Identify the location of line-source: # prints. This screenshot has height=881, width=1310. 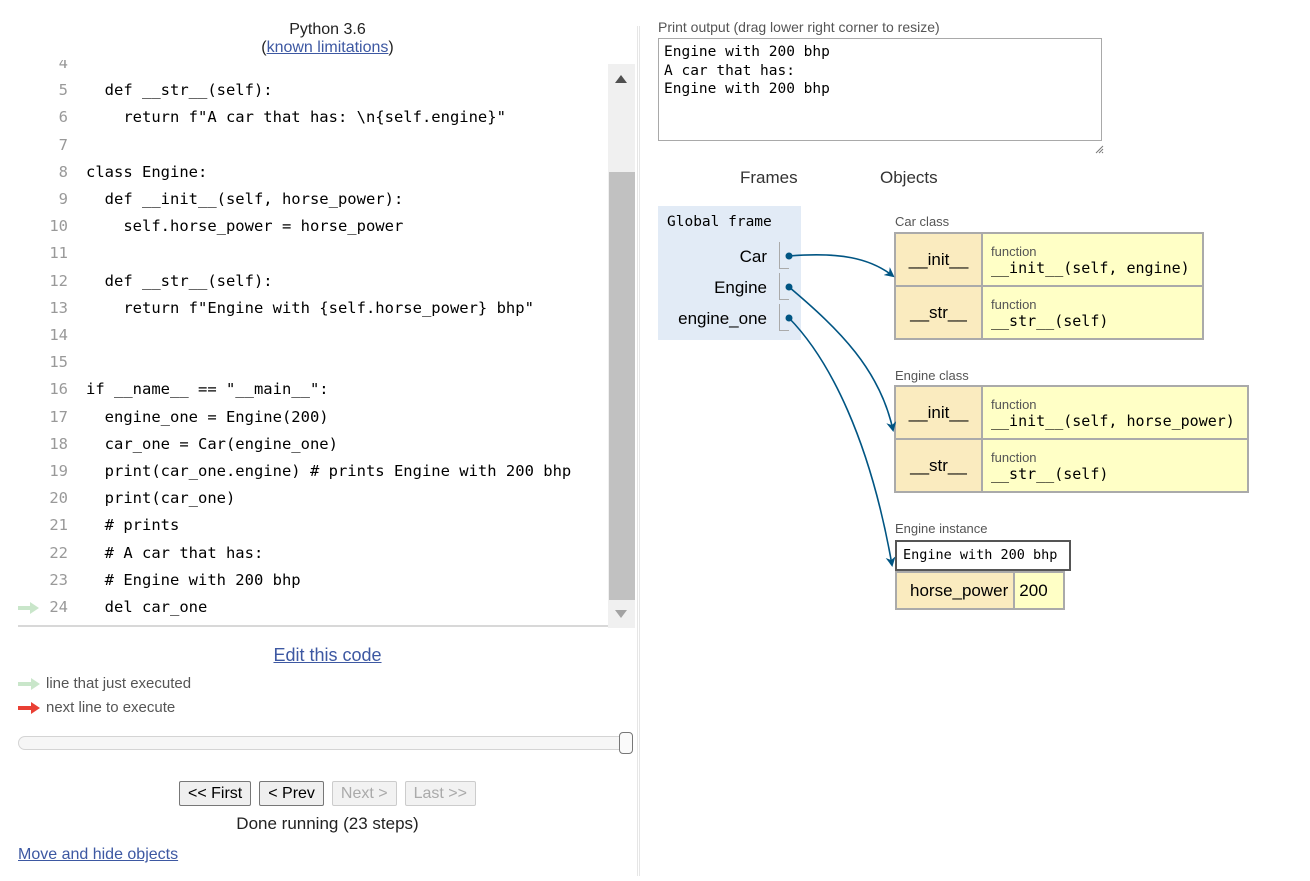
(133, 525).